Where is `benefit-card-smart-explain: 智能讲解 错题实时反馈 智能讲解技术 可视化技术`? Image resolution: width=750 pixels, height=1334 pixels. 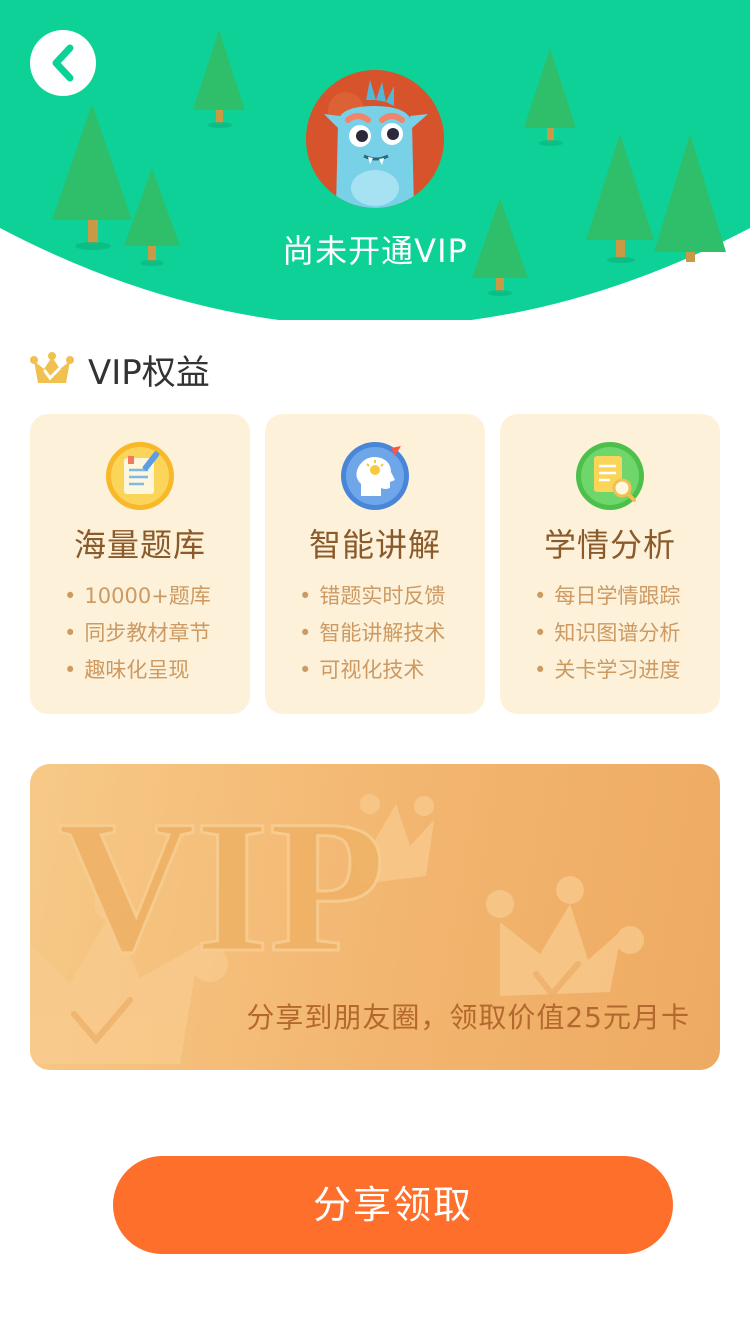 benefit-card-smart-explain: 智能讲解 错题实时反馈 智能讲解技术 可视化技术 is located at coordinates (375, 564).